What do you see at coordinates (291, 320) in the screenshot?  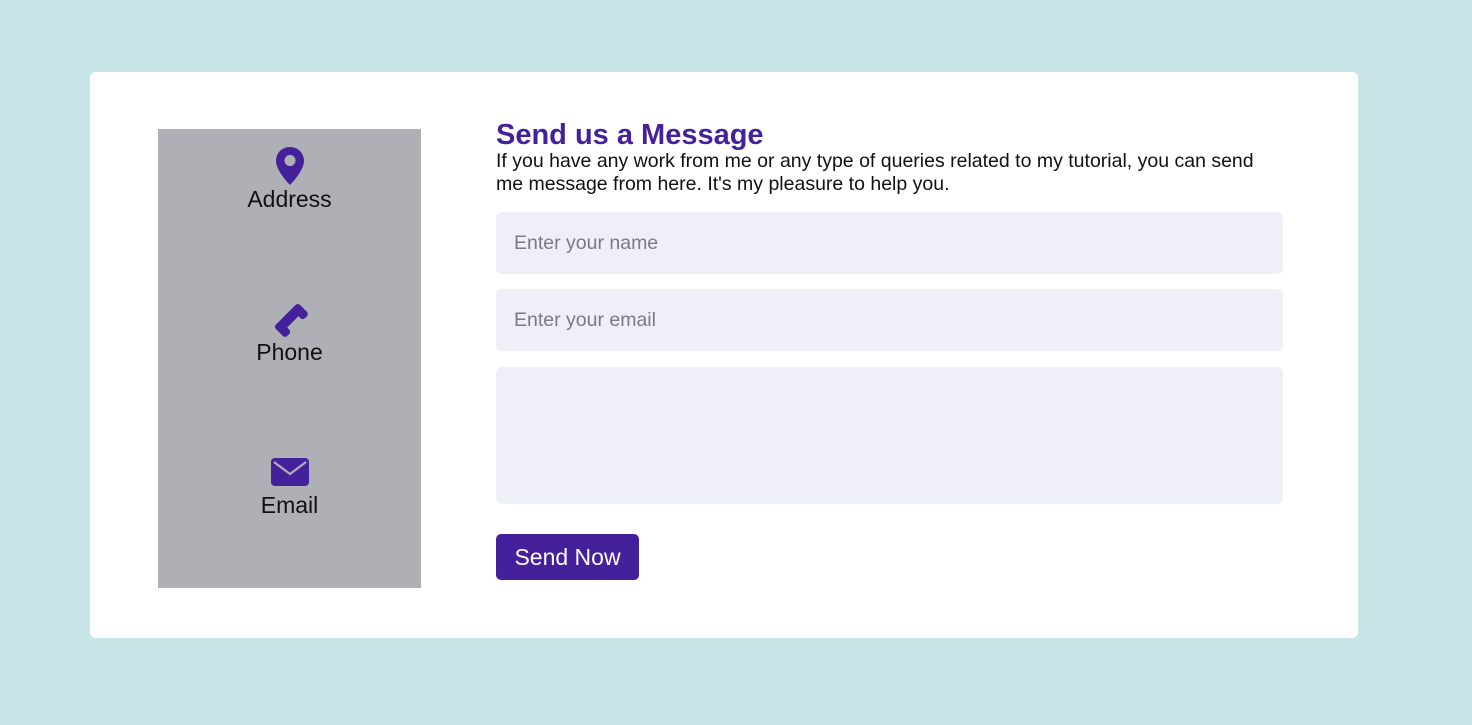 I see `phone-icon` at bounding box center [291, 320].